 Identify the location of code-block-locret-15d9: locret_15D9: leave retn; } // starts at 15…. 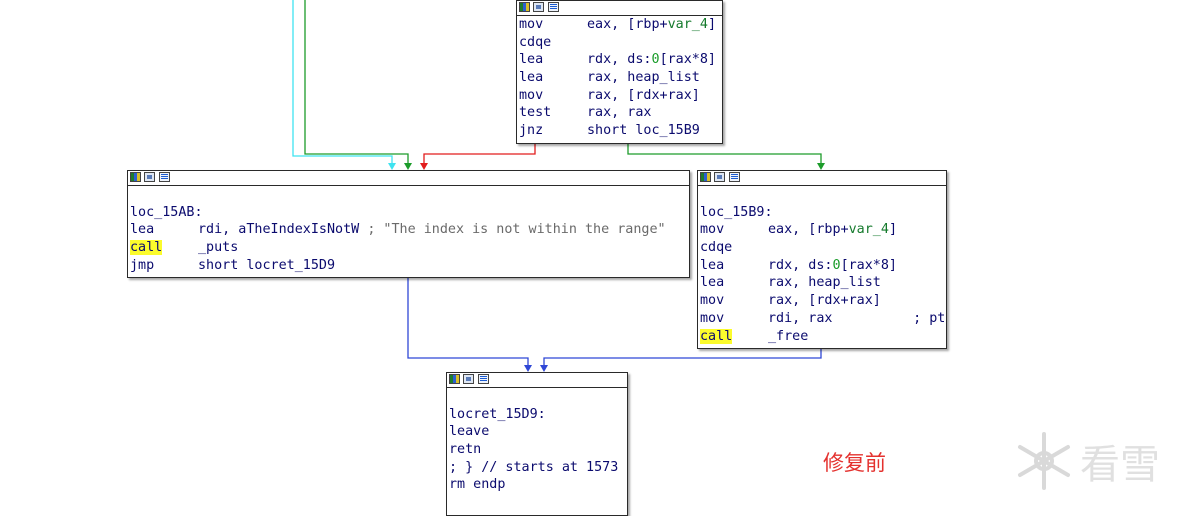
(537, 444).